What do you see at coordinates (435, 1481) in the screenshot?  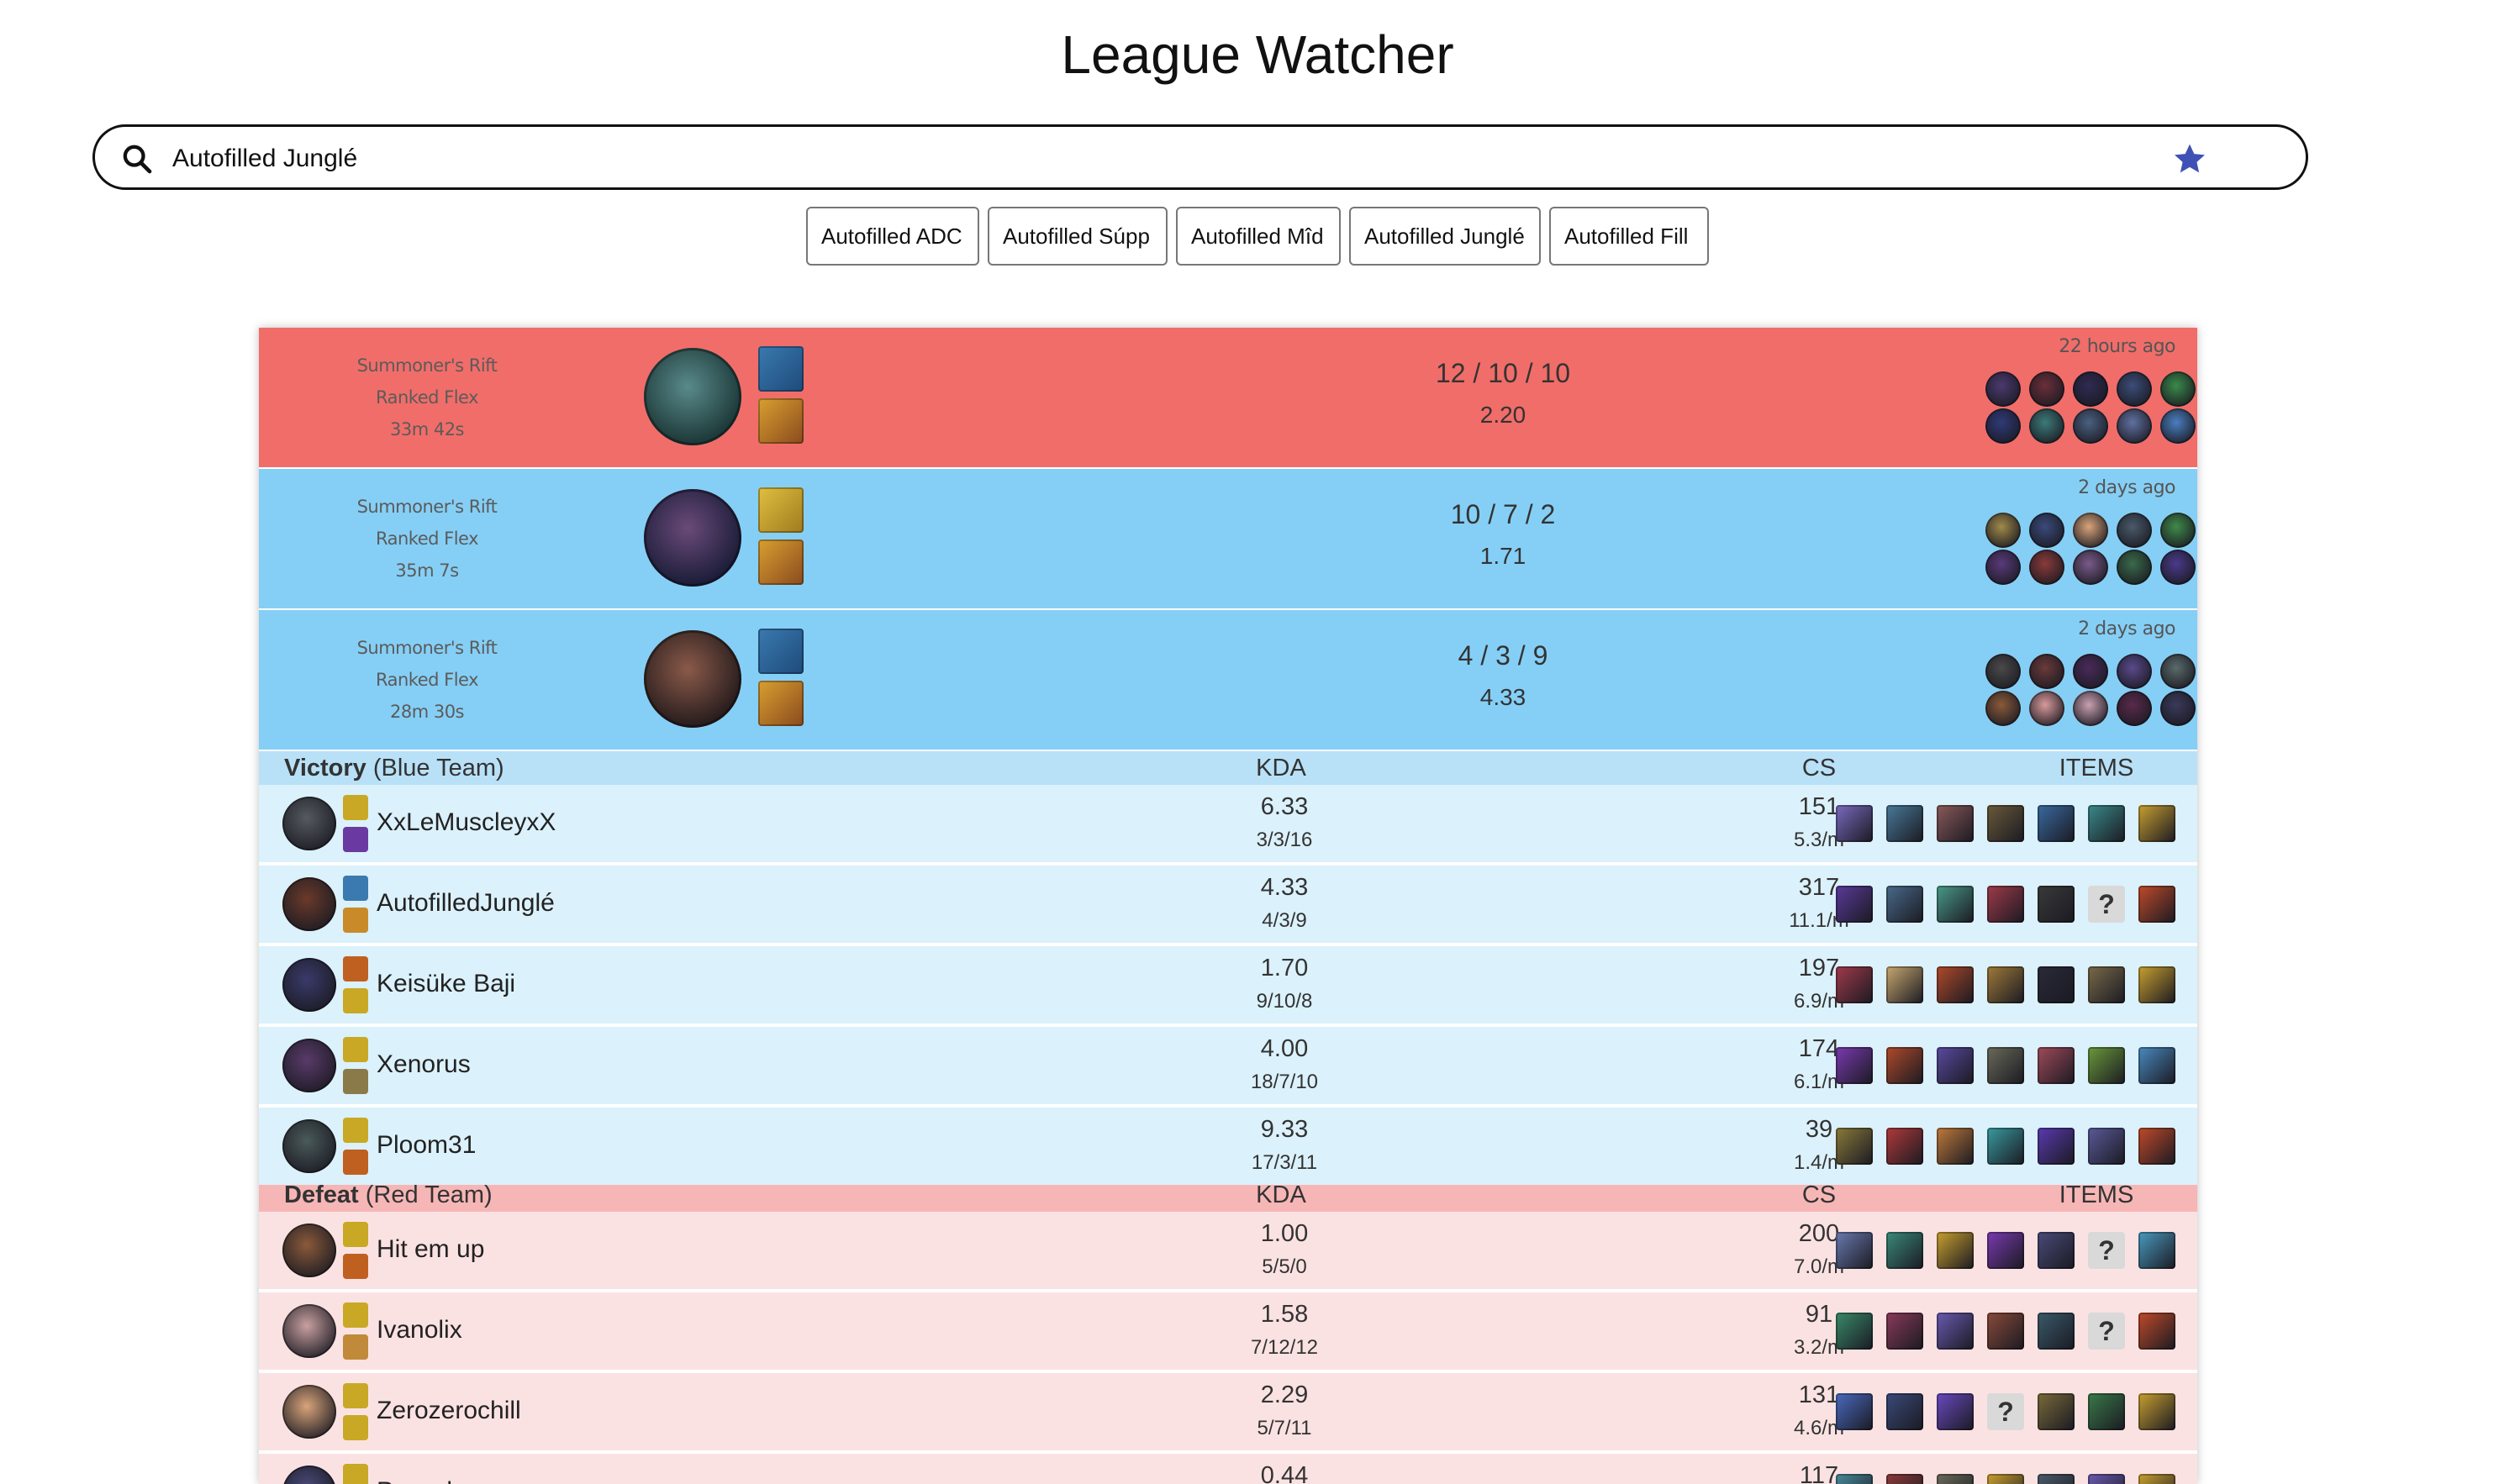 I see `player-name: Pescalope` at bounding box center [435, 1481].